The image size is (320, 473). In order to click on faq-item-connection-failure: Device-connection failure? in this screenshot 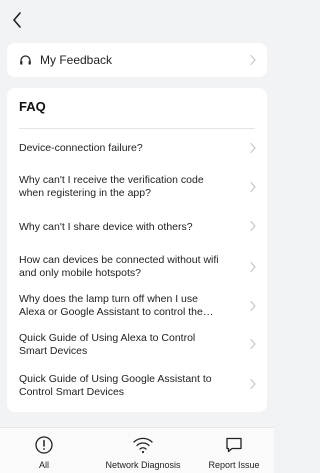, I will do `click(137, 148)`.